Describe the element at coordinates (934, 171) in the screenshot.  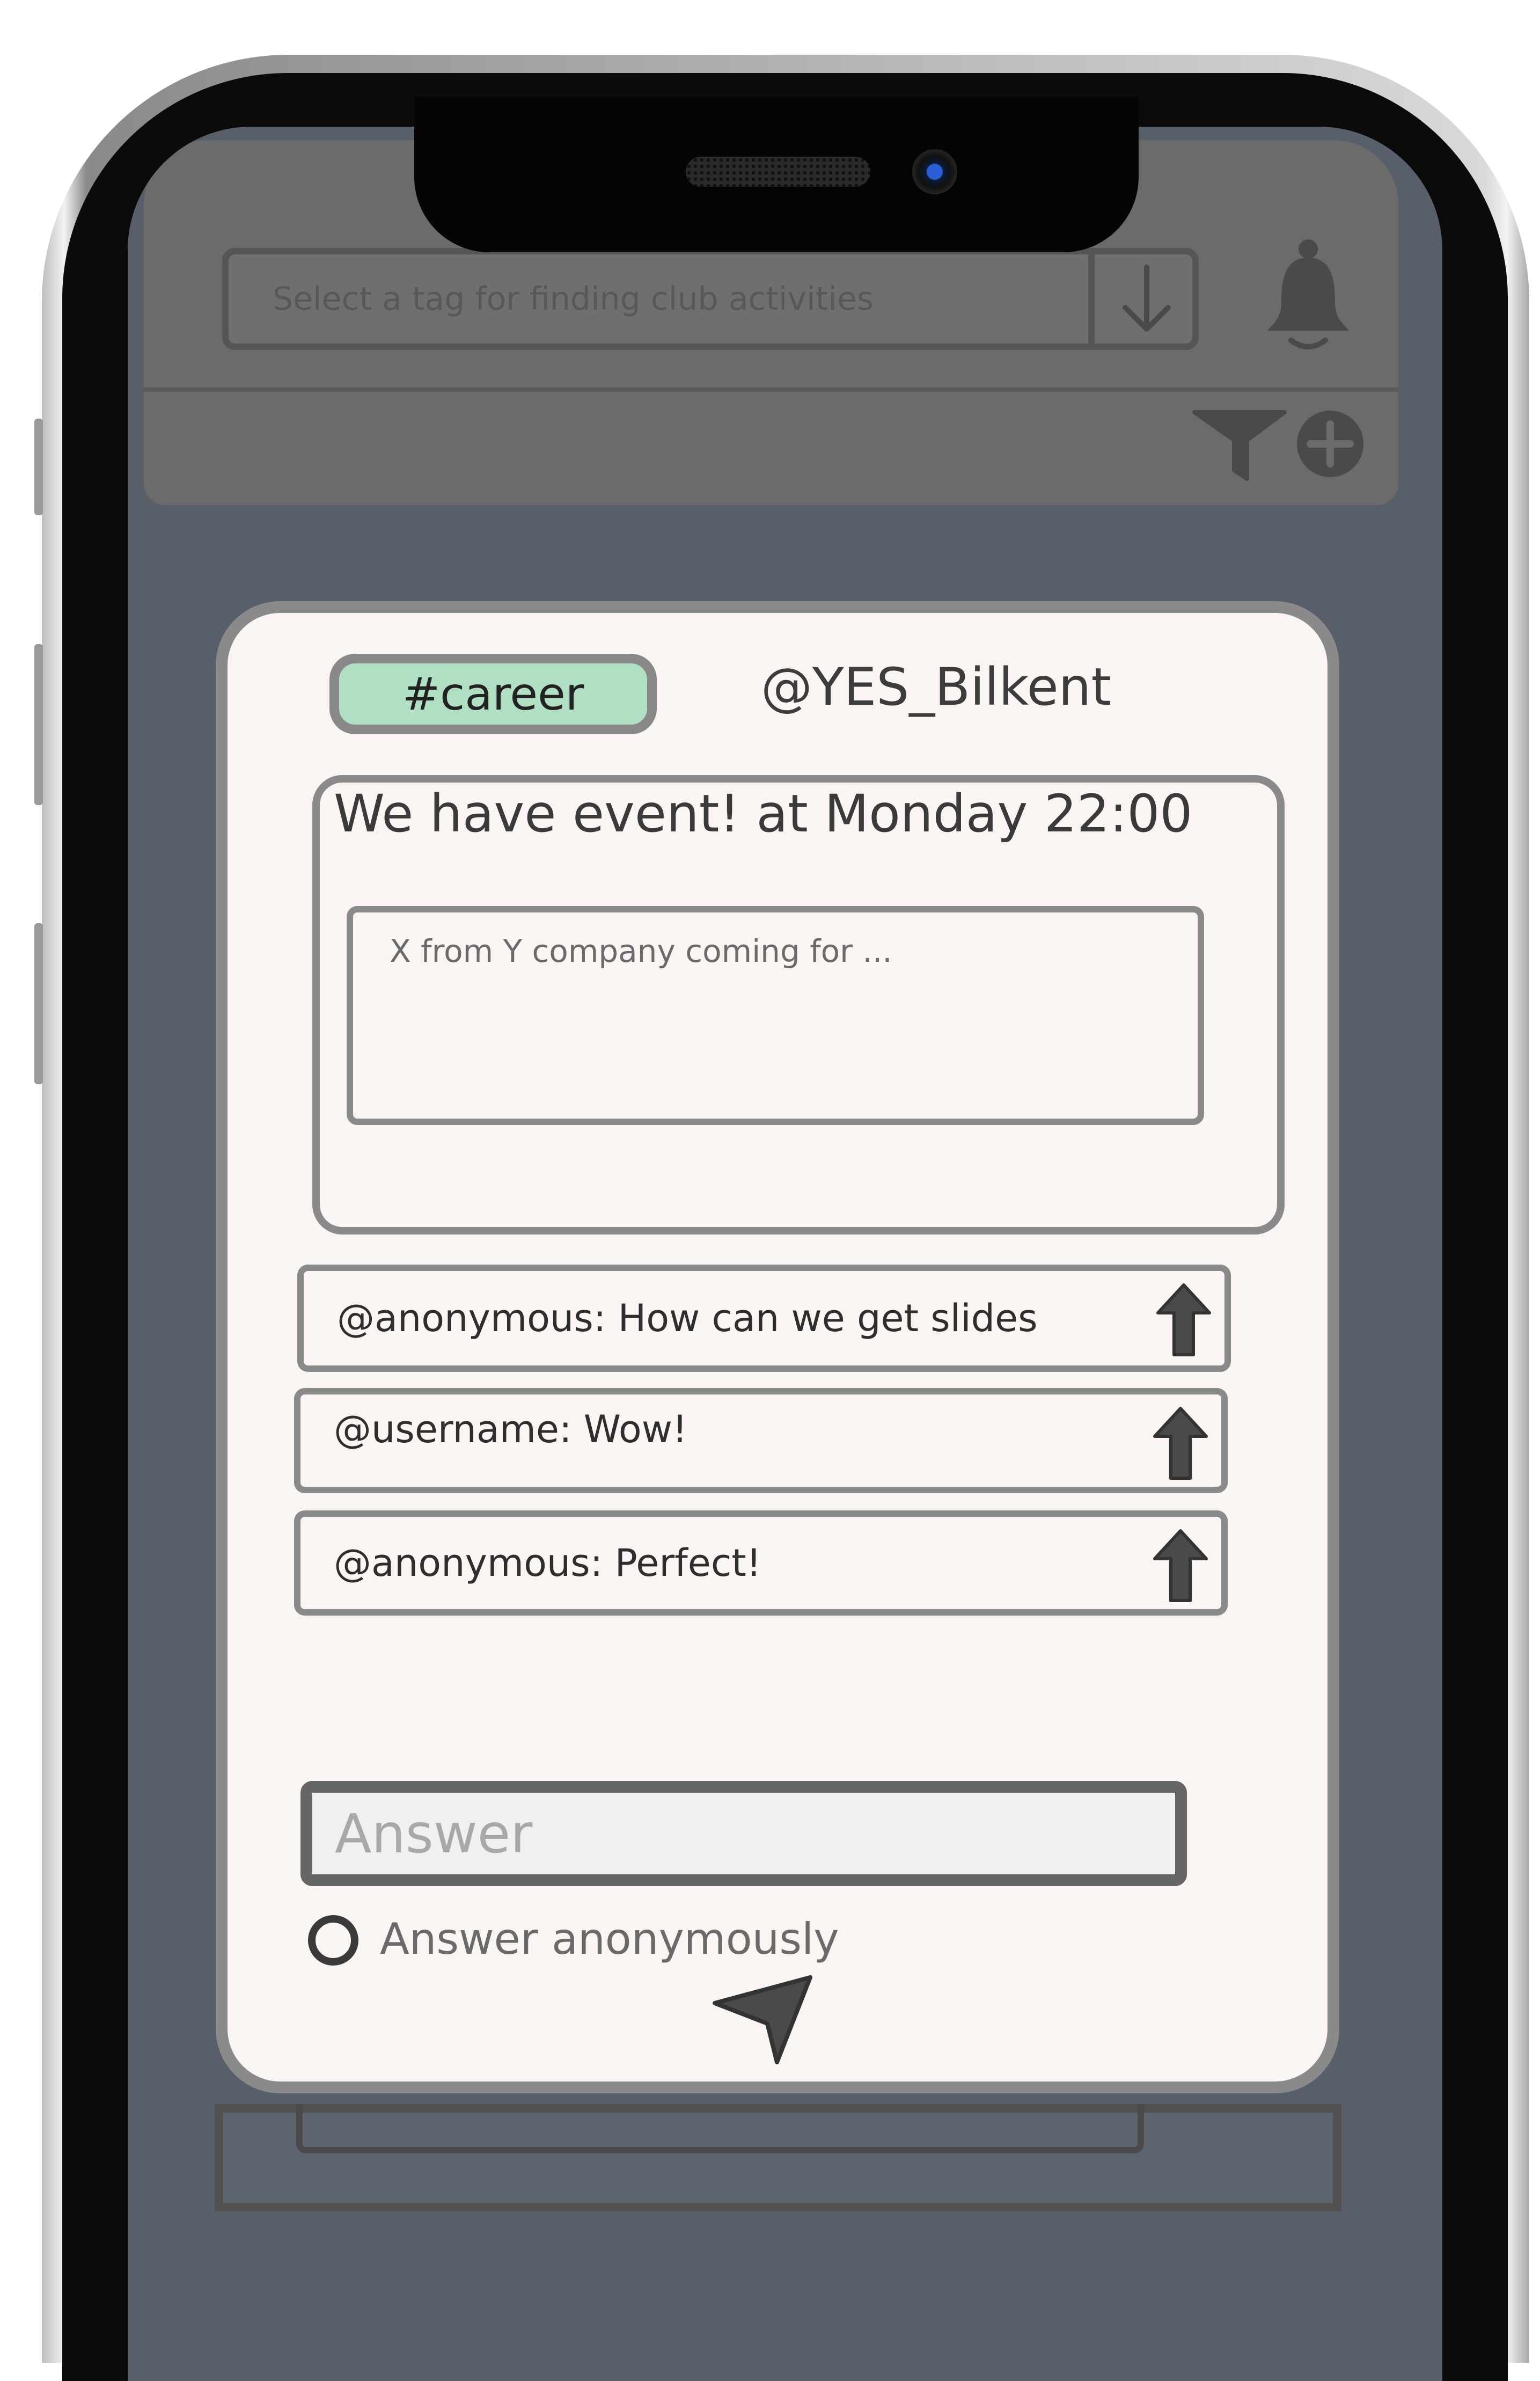
I see `camera-lens` at that location.